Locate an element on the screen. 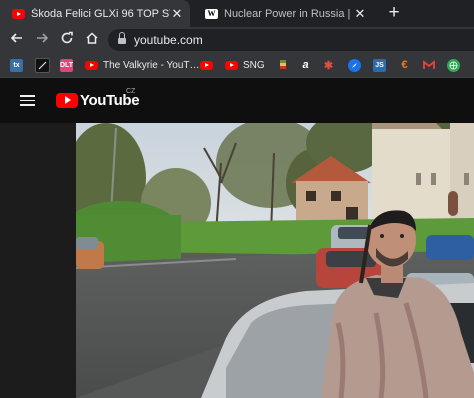 This screenshot has width=474, height=398. gmail-icon is located at coordinates (428, 65).